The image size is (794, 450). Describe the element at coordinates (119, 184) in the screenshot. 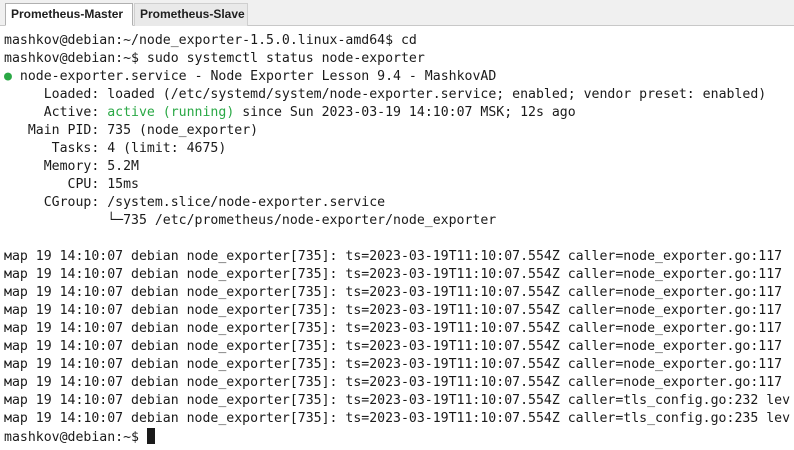

I see `cpu-value: 15ms` at that location.